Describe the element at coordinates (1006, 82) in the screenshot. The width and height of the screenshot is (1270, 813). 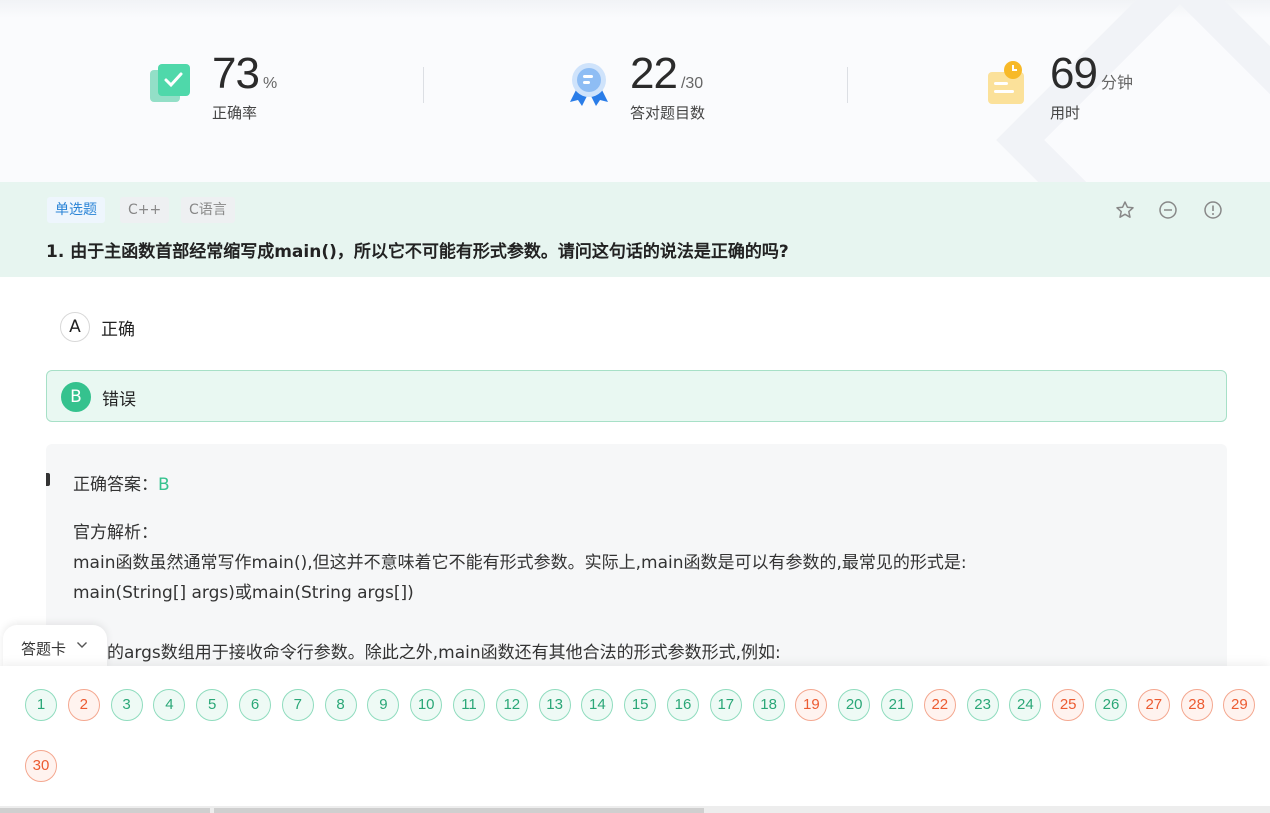
I see `clock-note-icon` at that location.